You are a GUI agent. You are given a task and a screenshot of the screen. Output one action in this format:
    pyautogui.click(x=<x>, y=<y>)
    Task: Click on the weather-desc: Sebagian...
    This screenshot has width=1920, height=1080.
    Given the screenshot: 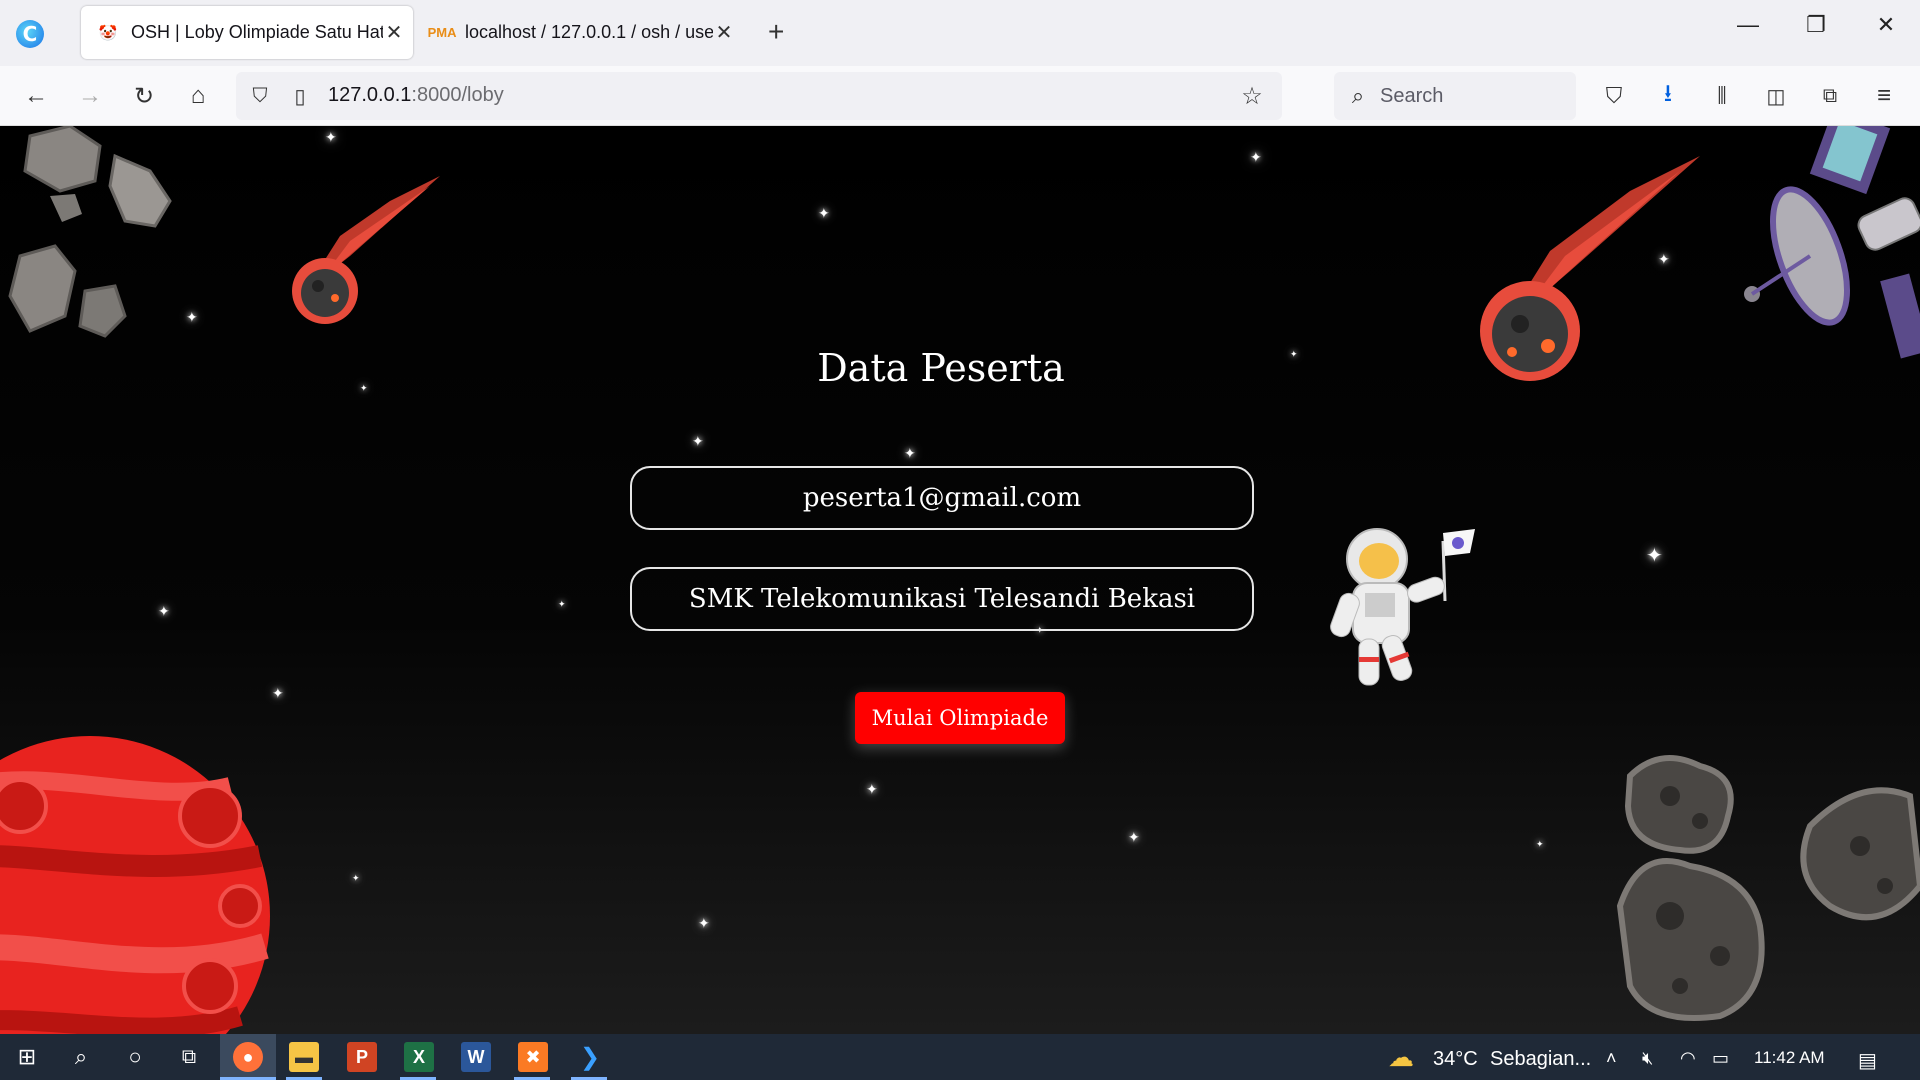 What is the action you would take?
    pyautogui.click(x=1540, y=1059)
    